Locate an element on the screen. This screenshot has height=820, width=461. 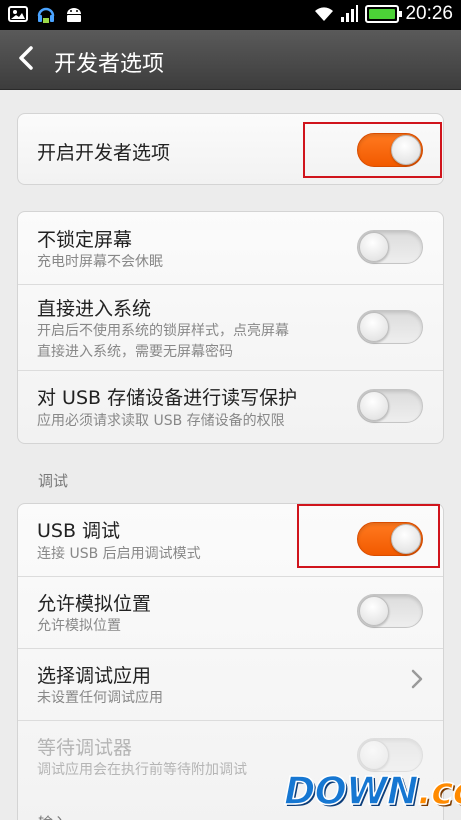
back-button is located at coordinates (26, 60).